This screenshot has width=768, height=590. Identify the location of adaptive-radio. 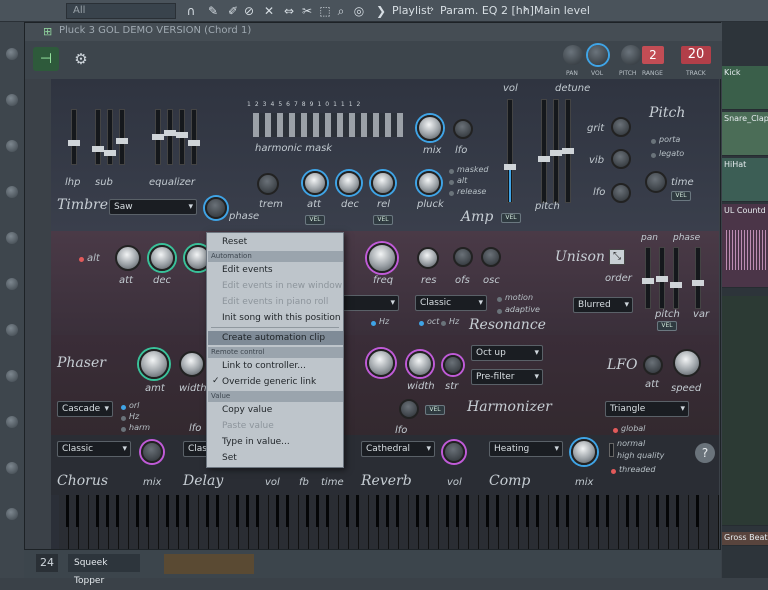
(499, 311).